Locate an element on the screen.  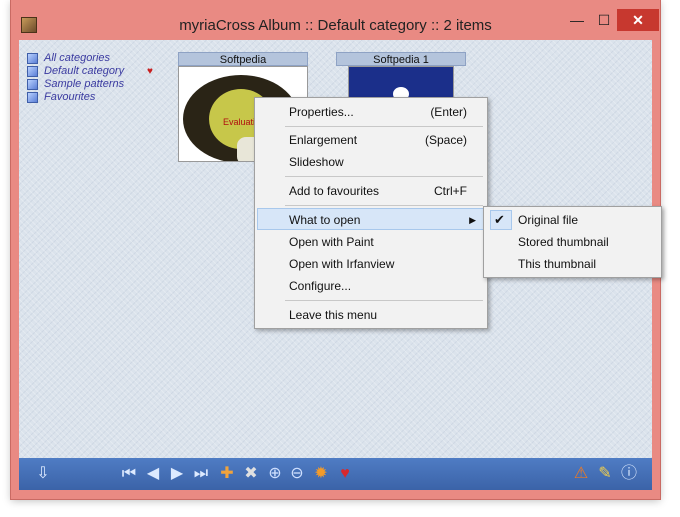
menu-item-leave-this-menu: Leave this menu is located at coordinates (371, 315).